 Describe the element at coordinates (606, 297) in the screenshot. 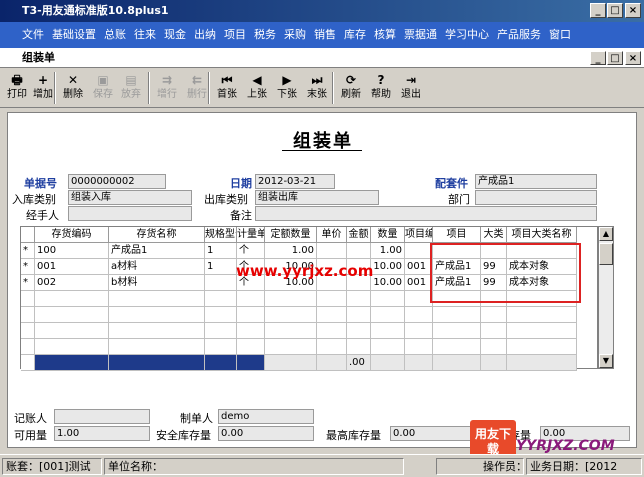

I see `grid-scrollbar: ▲ ▼` at that location.